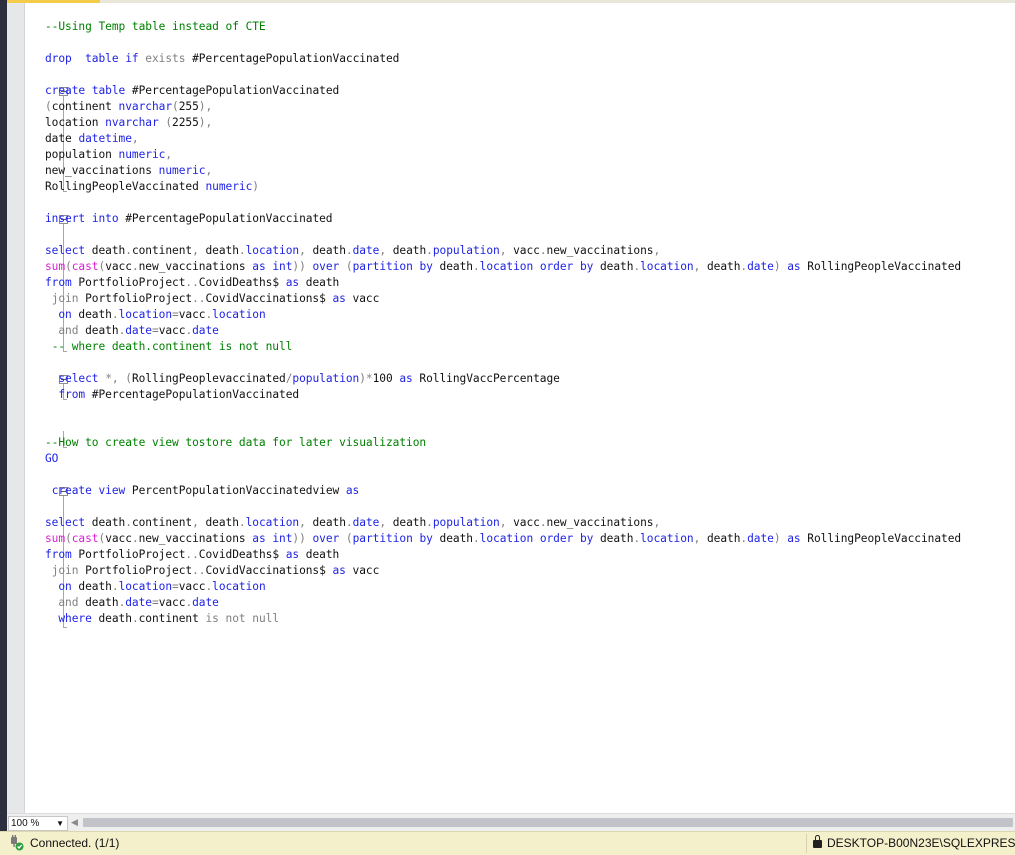 This screenshot has height=855, width=1015. Describe the element at coordinates (466, 522) in the screenshot. I see `code-token: population` at that location.